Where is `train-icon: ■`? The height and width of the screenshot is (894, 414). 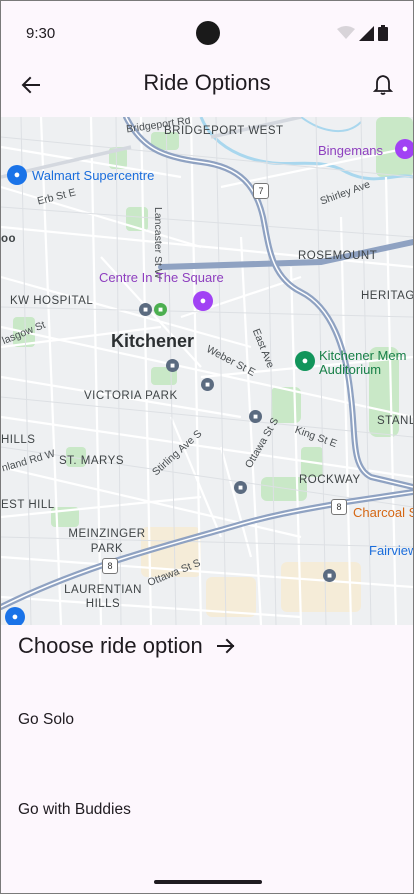 train-icon: ■ is located at coordinates (160, 309).